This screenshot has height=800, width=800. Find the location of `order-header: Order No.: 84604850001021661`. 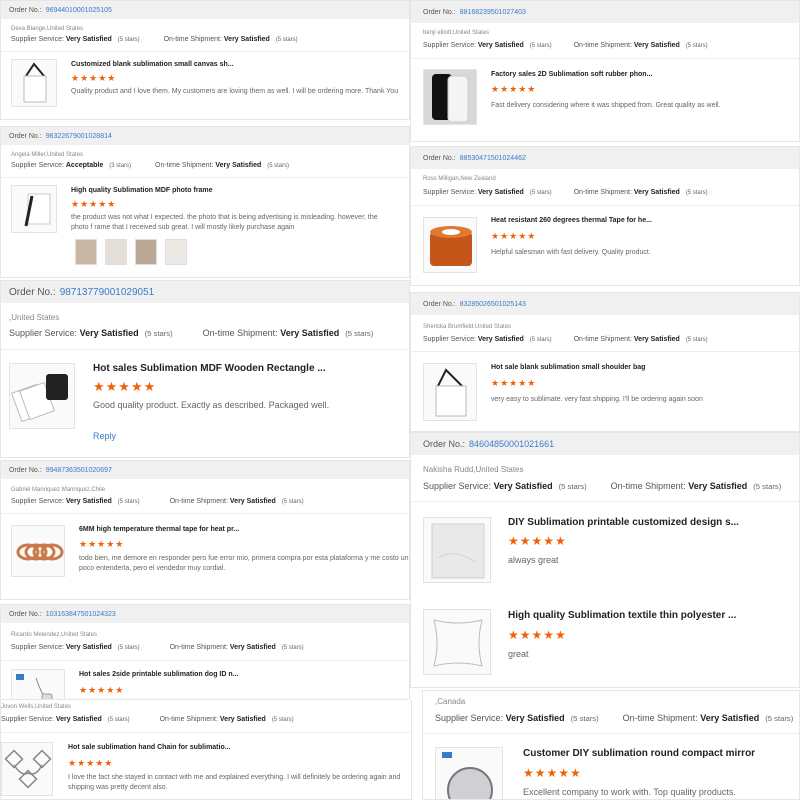

order-header: Order No.: 84604850001021661 is located at coordinates (605, 444).